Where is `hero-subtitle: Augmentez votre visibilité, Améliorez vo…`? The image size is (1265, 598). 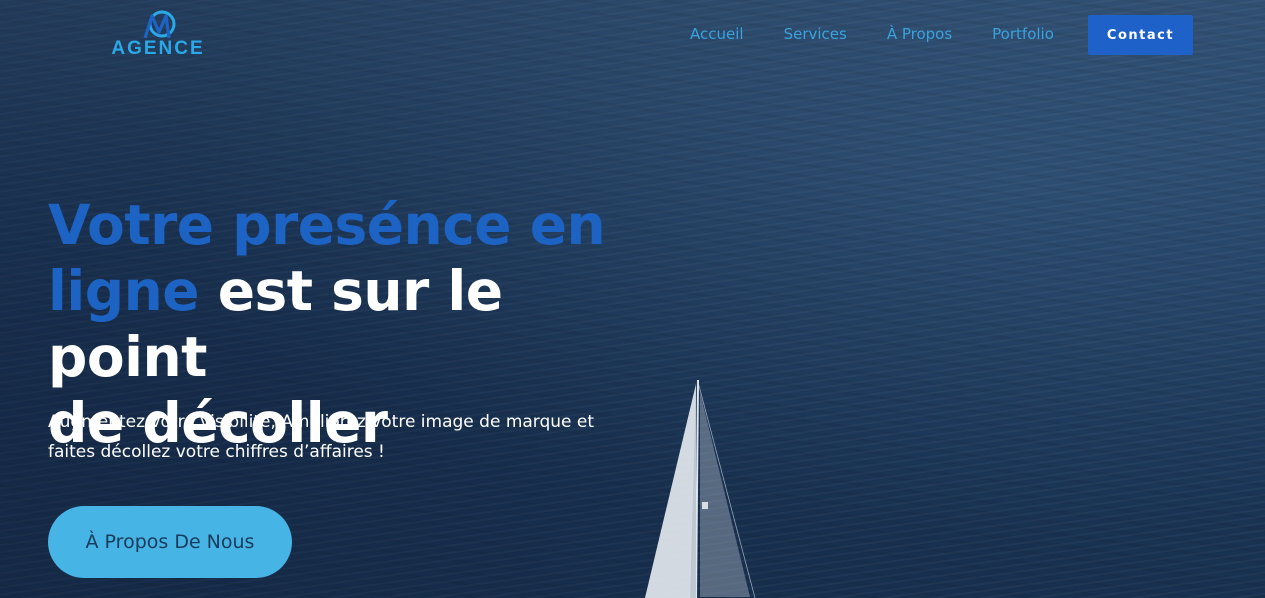 hero-subtitle: Augmentez votre visibilité, Améliorez vo… is located at coordinates (321, 437).